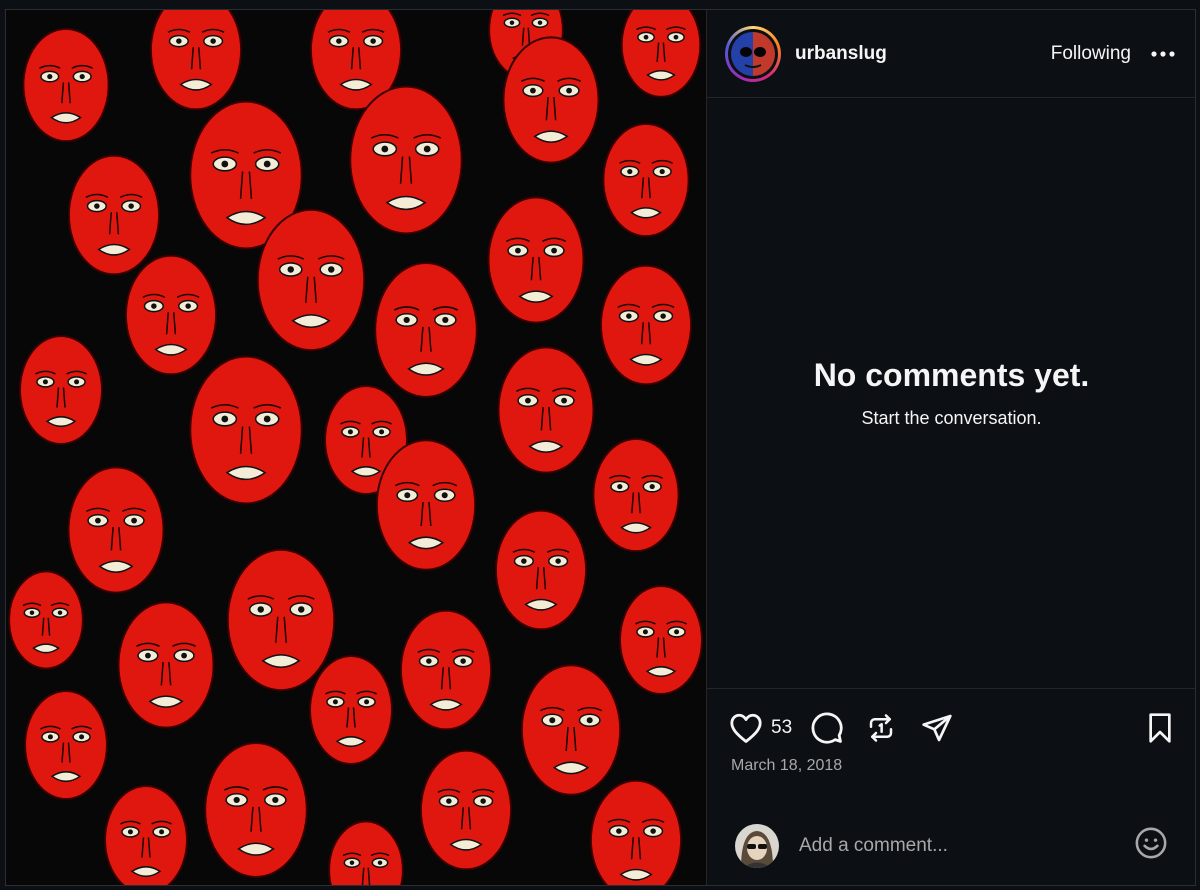  I want to click on emoji-icon, so click(1151, 845).